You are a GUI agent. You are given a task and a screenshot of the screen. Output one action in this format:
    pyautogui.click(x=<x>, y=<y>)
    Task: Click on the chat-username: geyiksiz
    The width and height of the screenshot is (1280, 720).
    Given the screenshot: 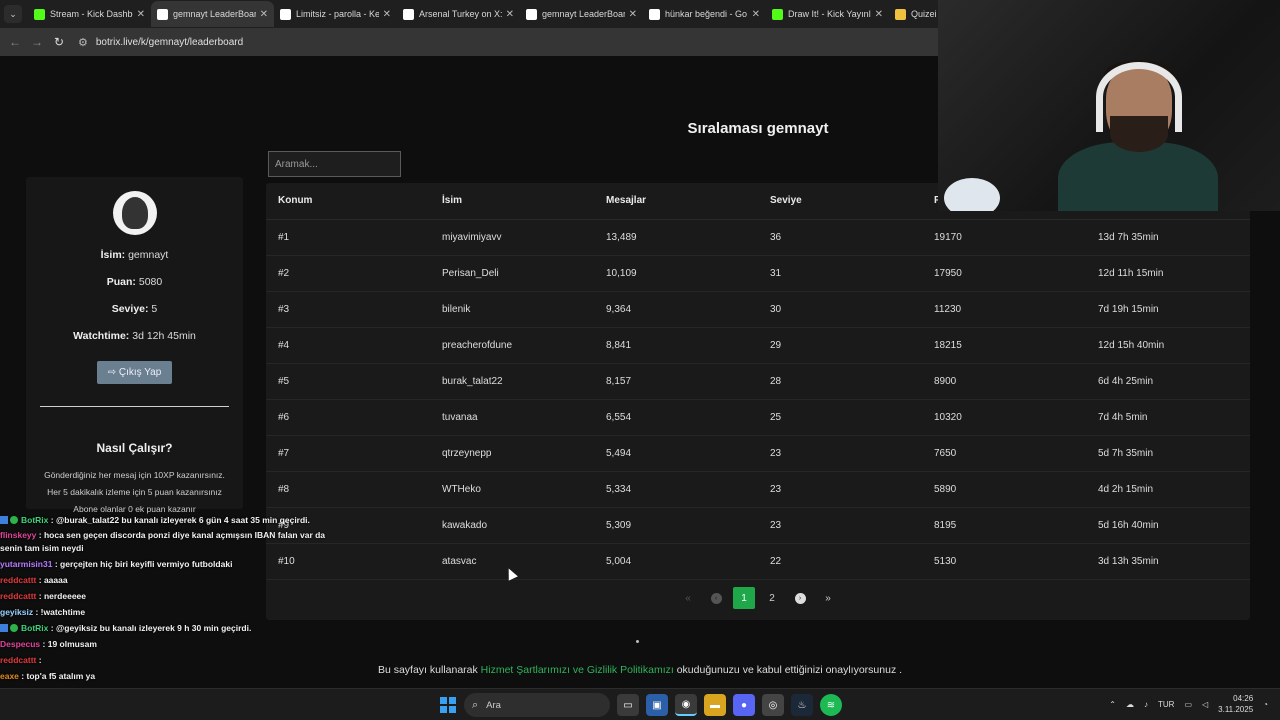 What is the action you would take?
    pyautogui.click(x=16, y=612)
    